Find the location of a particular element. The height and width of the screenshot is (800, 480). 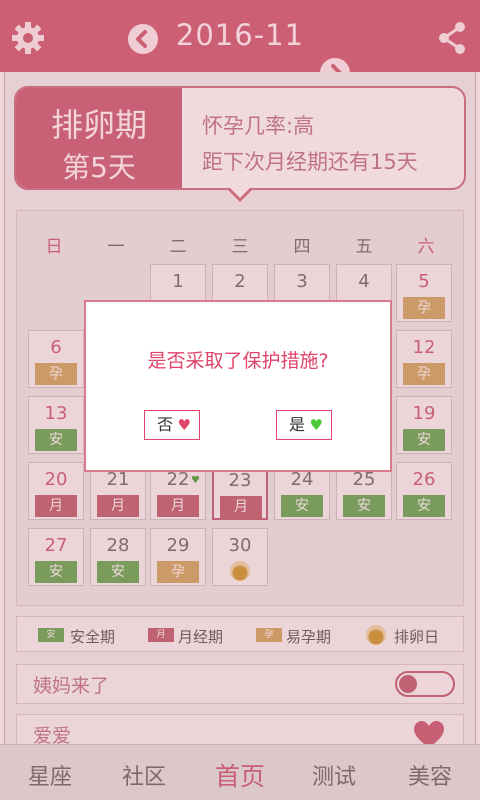

no-button-label: 否 is located at coordinates (165, 424).